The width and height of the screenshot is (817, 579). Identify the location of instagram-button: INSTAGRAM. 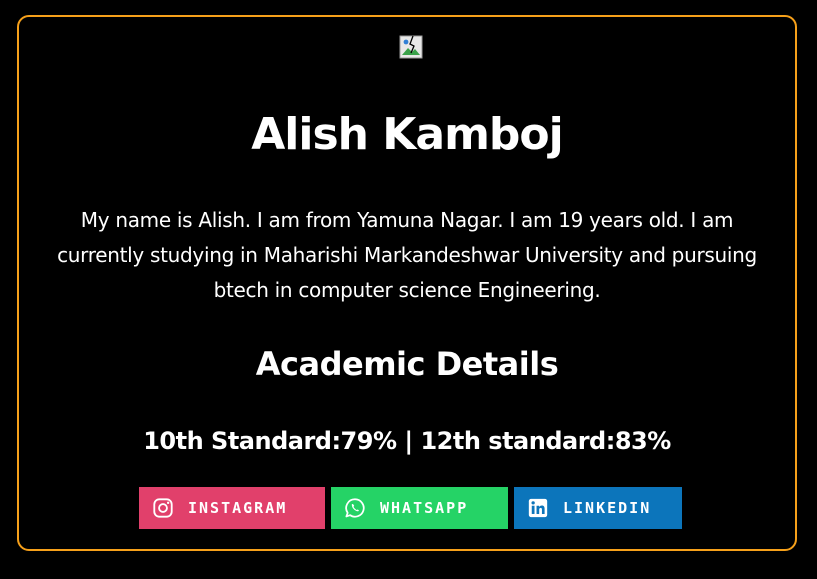
(232, 508).